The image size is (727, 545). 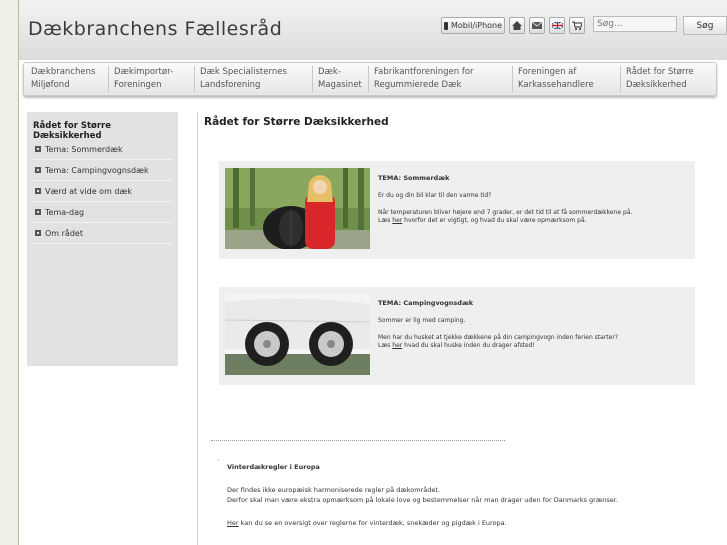 I want to click on page-title: Rådet for Større Dæksikkerhed, so click(x=296, y=122).